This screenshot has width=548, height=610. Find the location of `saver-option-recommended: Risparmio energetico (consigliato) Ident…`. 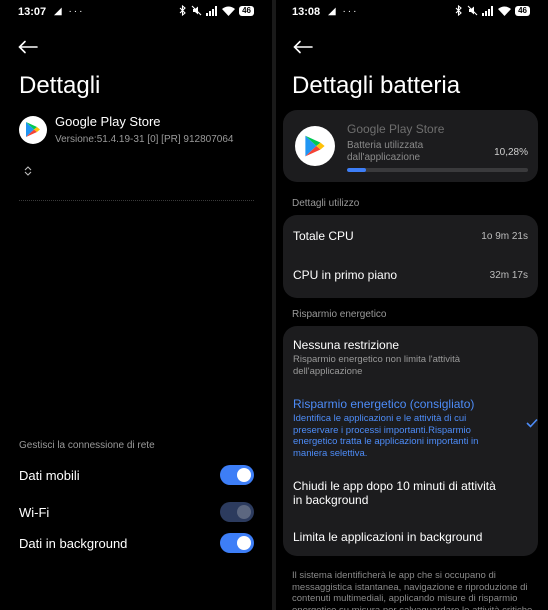

saver-option-recommended: Risparmio energetico (consigliato) Ident… is located at coordinates (410, 428).